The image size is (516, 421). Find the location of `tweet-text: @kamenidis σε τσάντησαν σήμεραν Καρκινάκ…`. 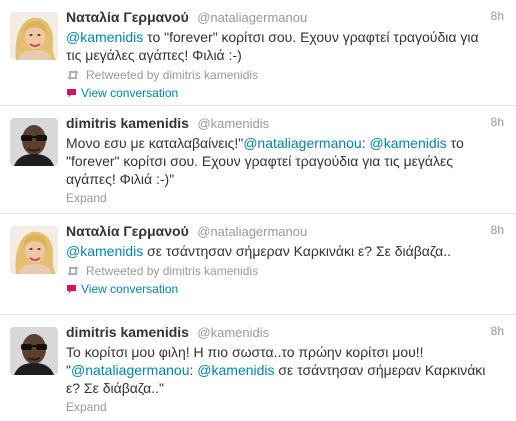

tweet-text: @kamenidis σε τσάντησαν σήμεραν Καρκινάκ… is located at coordinates (277, 251).